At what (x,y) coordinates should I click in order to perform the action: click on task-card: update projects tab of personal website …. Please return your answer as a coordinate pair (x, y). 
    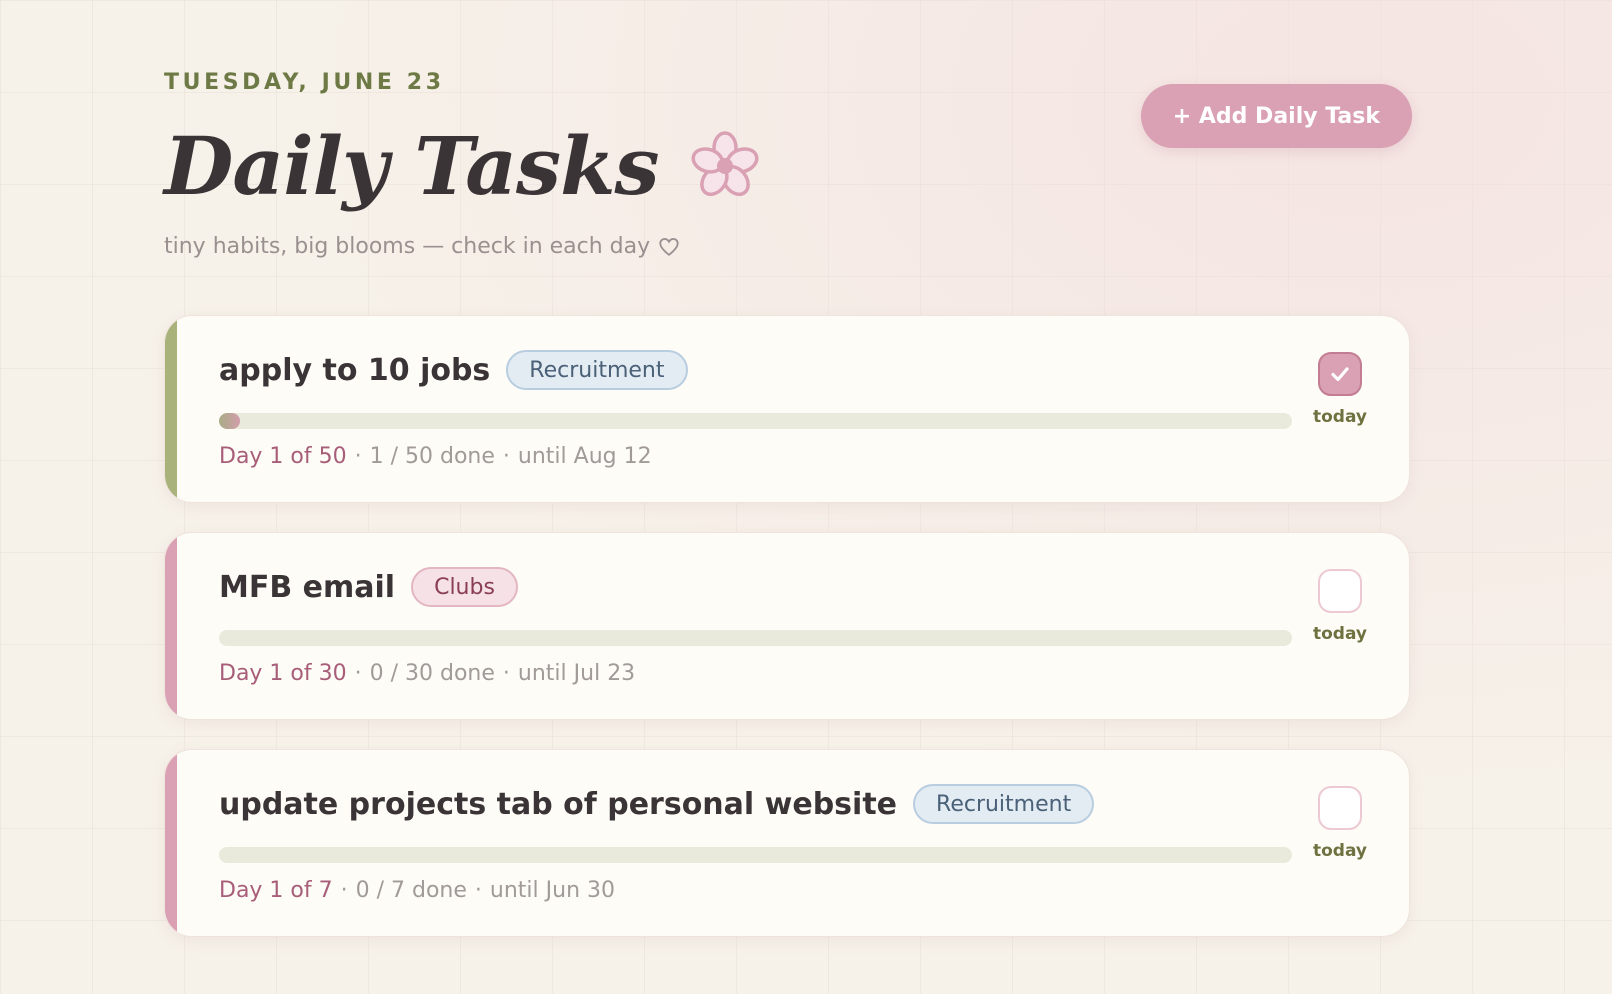
    Looking at the image, I should click on (787, 843).